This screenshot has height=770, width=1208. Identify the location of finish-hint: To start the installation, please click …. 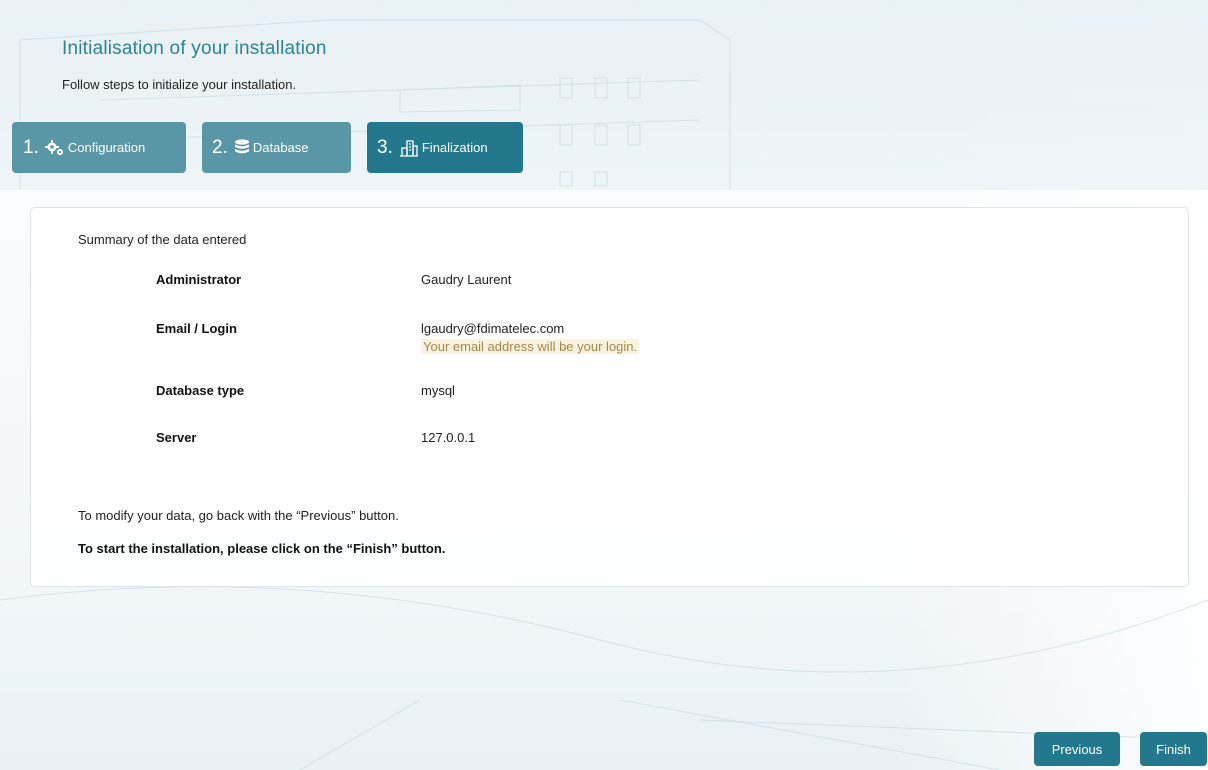
(262, 548).